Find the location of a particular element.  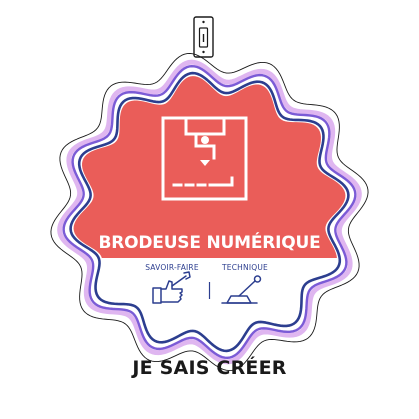

badge-caption: JE SAIS CRÉER is located at coordinates (209, 368).